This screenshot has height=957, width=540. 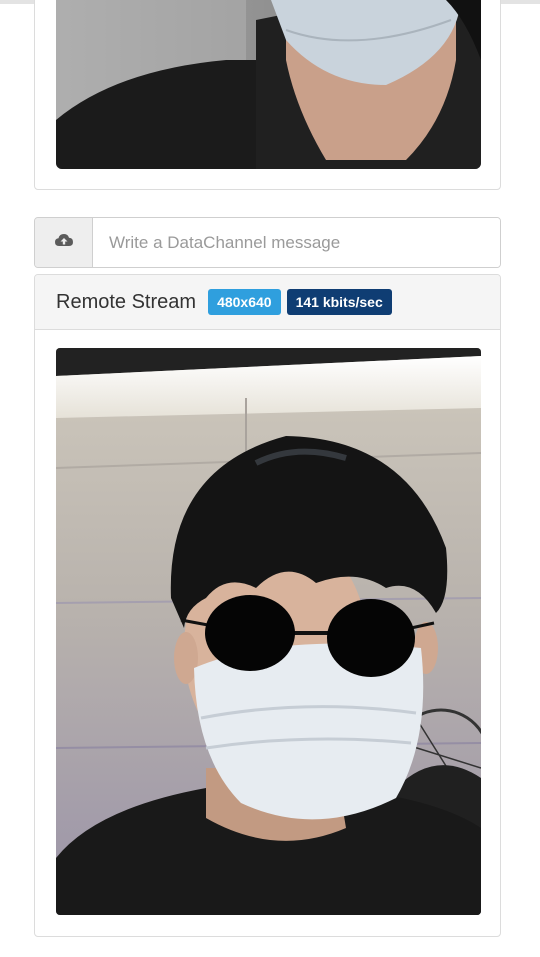 I want to click on remote-stream-heading: Remote Stream 480x640 141 kbits/sec, so click(x=267, y=302).